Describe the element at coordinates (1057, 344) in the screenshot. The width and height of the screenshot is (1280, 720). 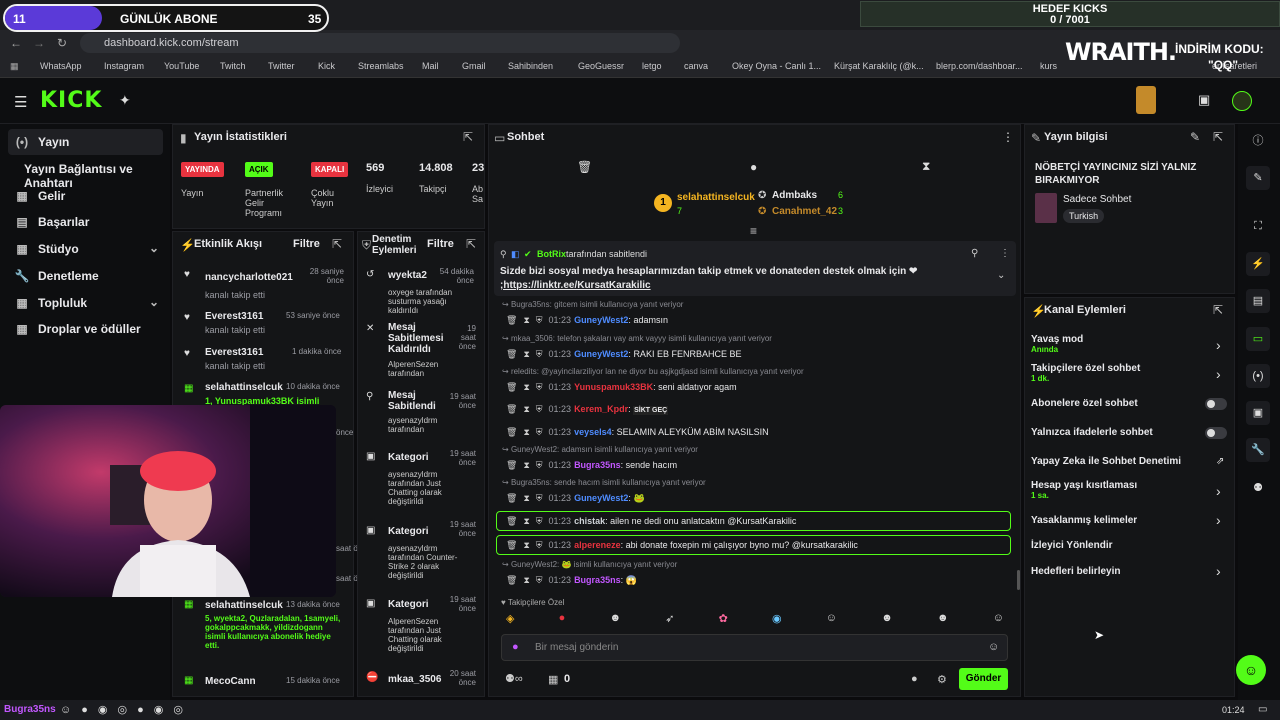
I see `slow-mode-action: Yavaş mod Anında` at that location.